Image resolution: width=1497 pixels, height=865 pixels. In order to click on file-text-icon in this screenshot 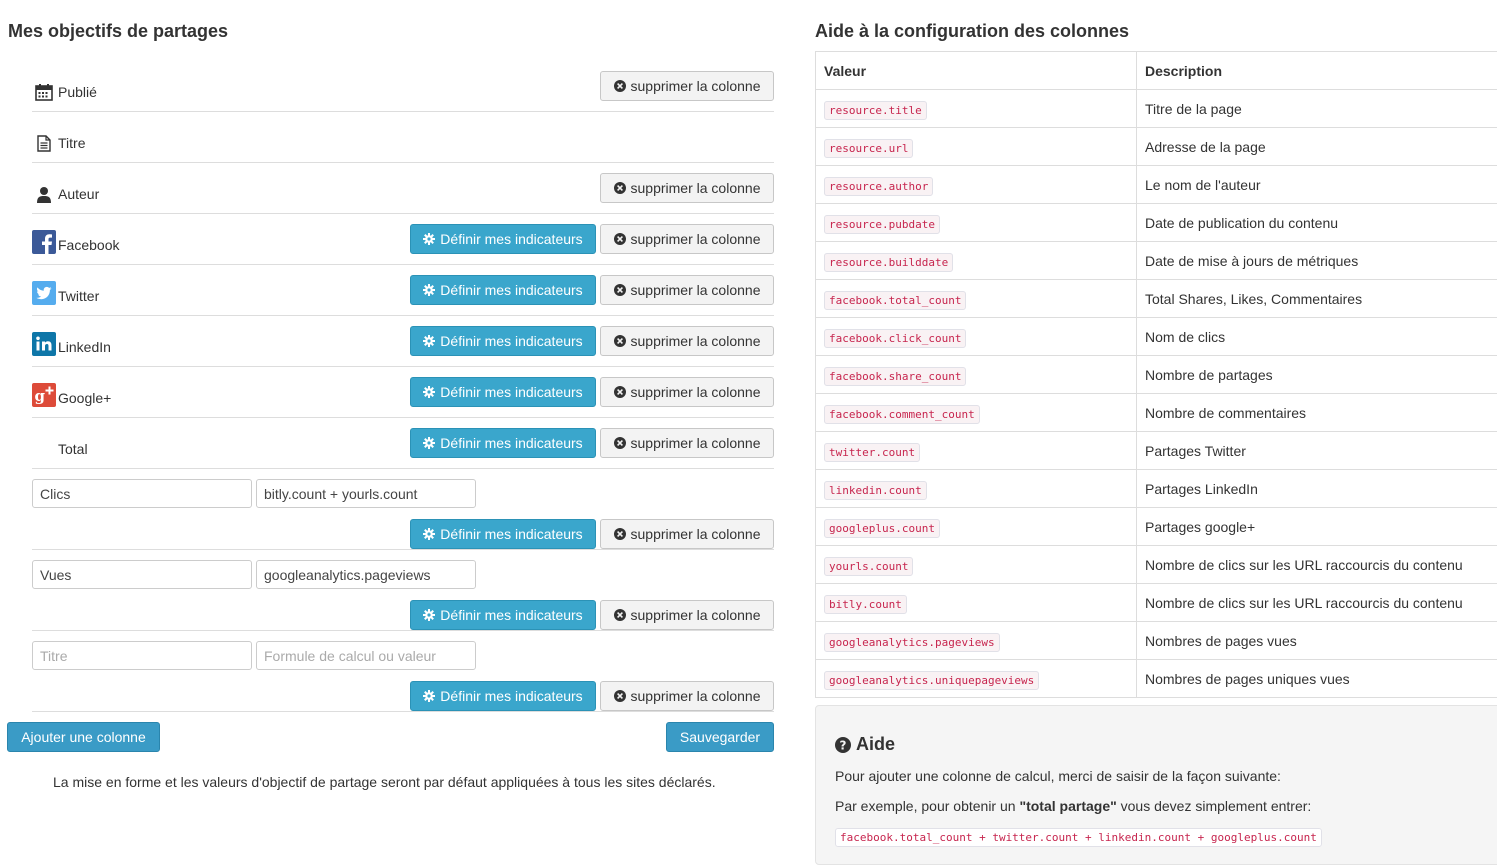, I will do `click(44, 140)`.